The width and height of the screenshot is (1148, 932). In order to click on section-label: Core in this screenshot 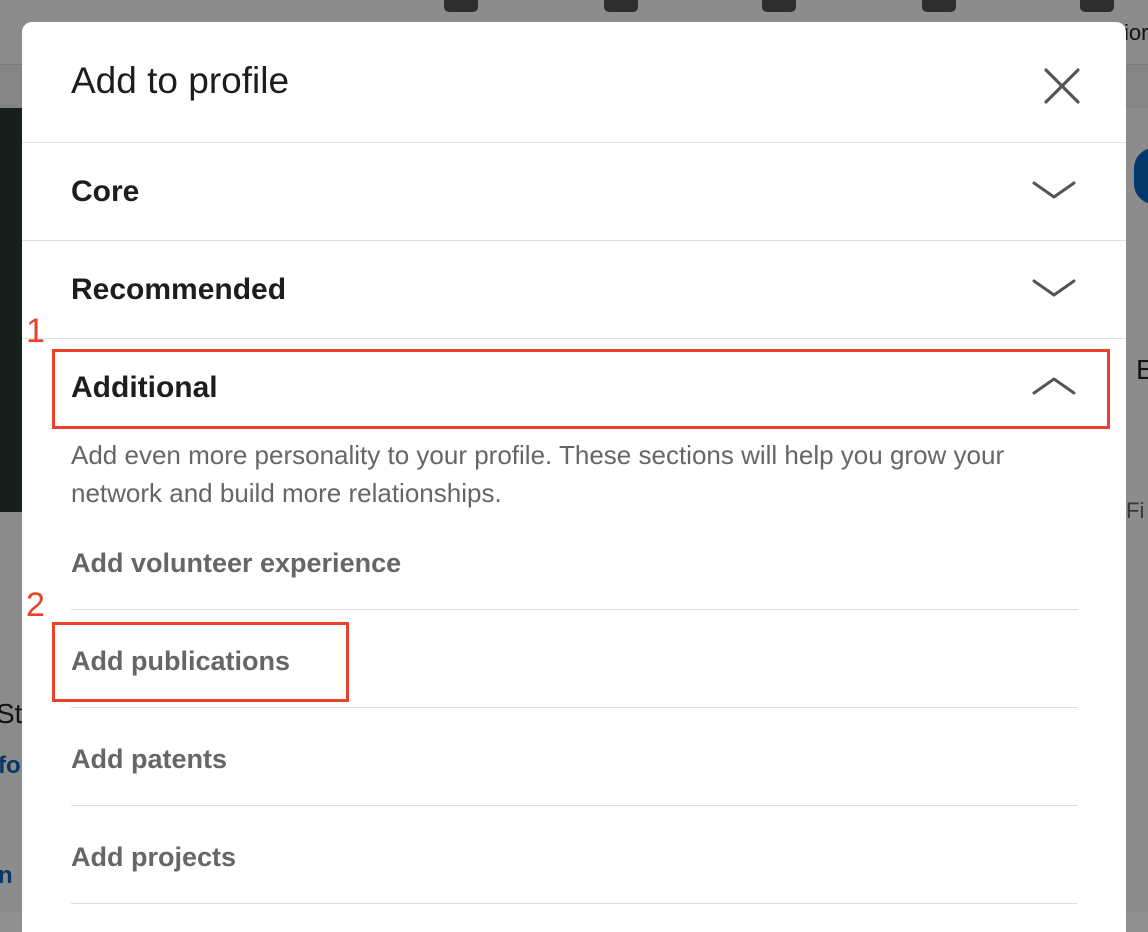, I will do `click(105, 191)`.